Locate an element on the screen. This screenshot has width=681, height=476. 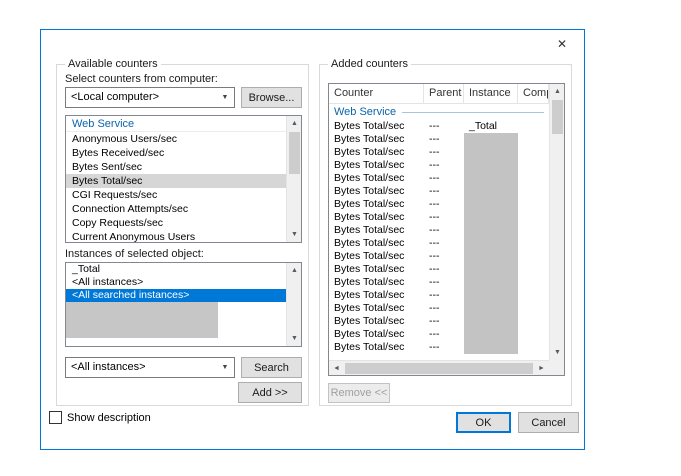
table-hscrollbar: ◄ ► is located at coordinates (439, 367).